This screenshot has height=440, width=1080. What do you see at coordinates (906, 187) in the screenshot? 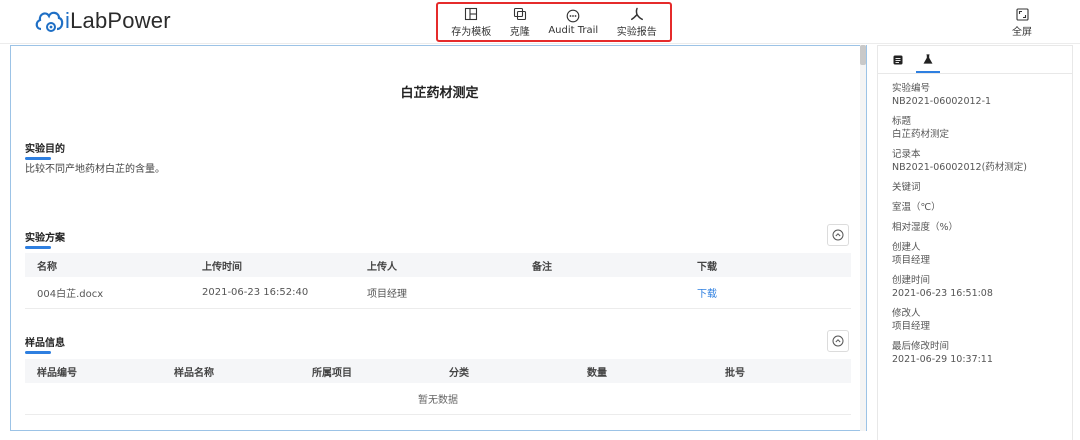
I see `prop-key: 关键词` at bounding box center [906, 187].